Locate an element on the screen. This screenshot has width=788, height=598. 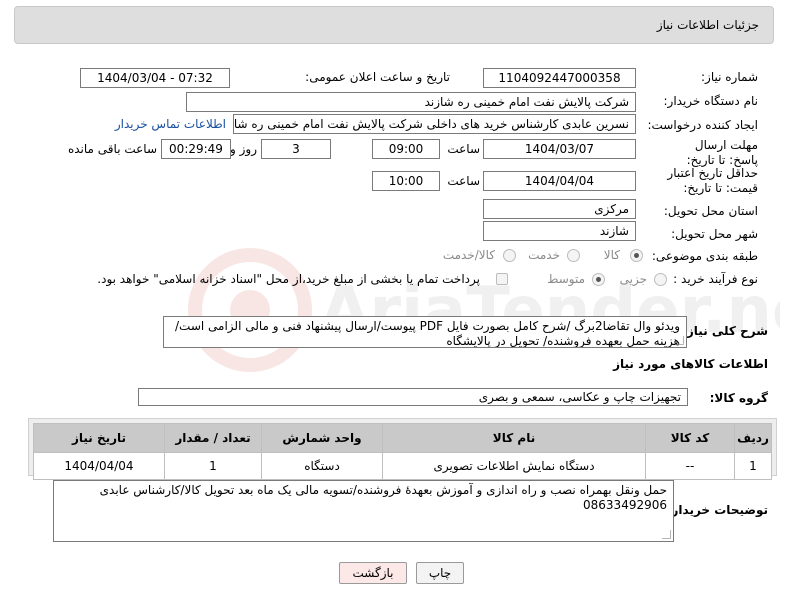
remaining-time-label: ساعت باقی مانده is located at coordinates (112, 149).